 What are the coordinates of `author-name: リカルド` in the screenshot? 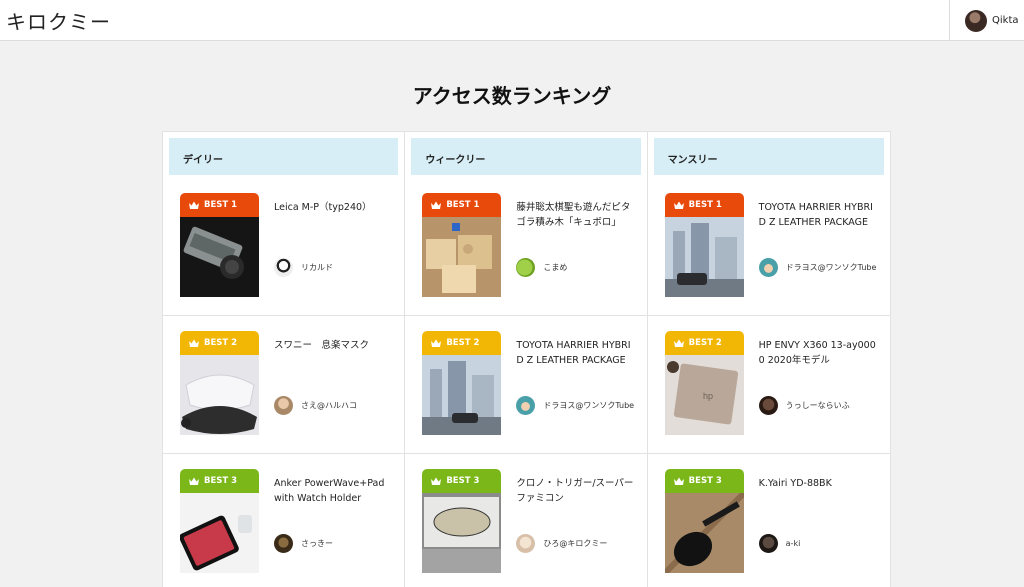 It's located at (317, 267).